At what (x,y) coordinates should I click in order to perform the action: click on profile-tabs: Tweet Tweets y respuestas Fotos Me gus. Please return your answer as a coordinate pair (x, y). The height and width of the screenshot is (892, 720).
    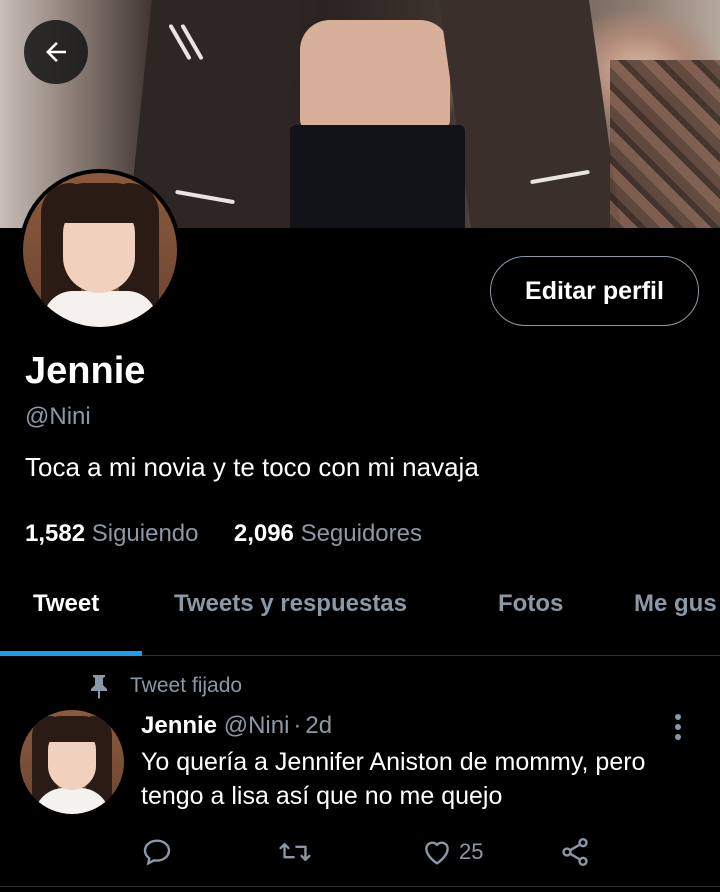
    Looking at the image, I should click on (360, 618).